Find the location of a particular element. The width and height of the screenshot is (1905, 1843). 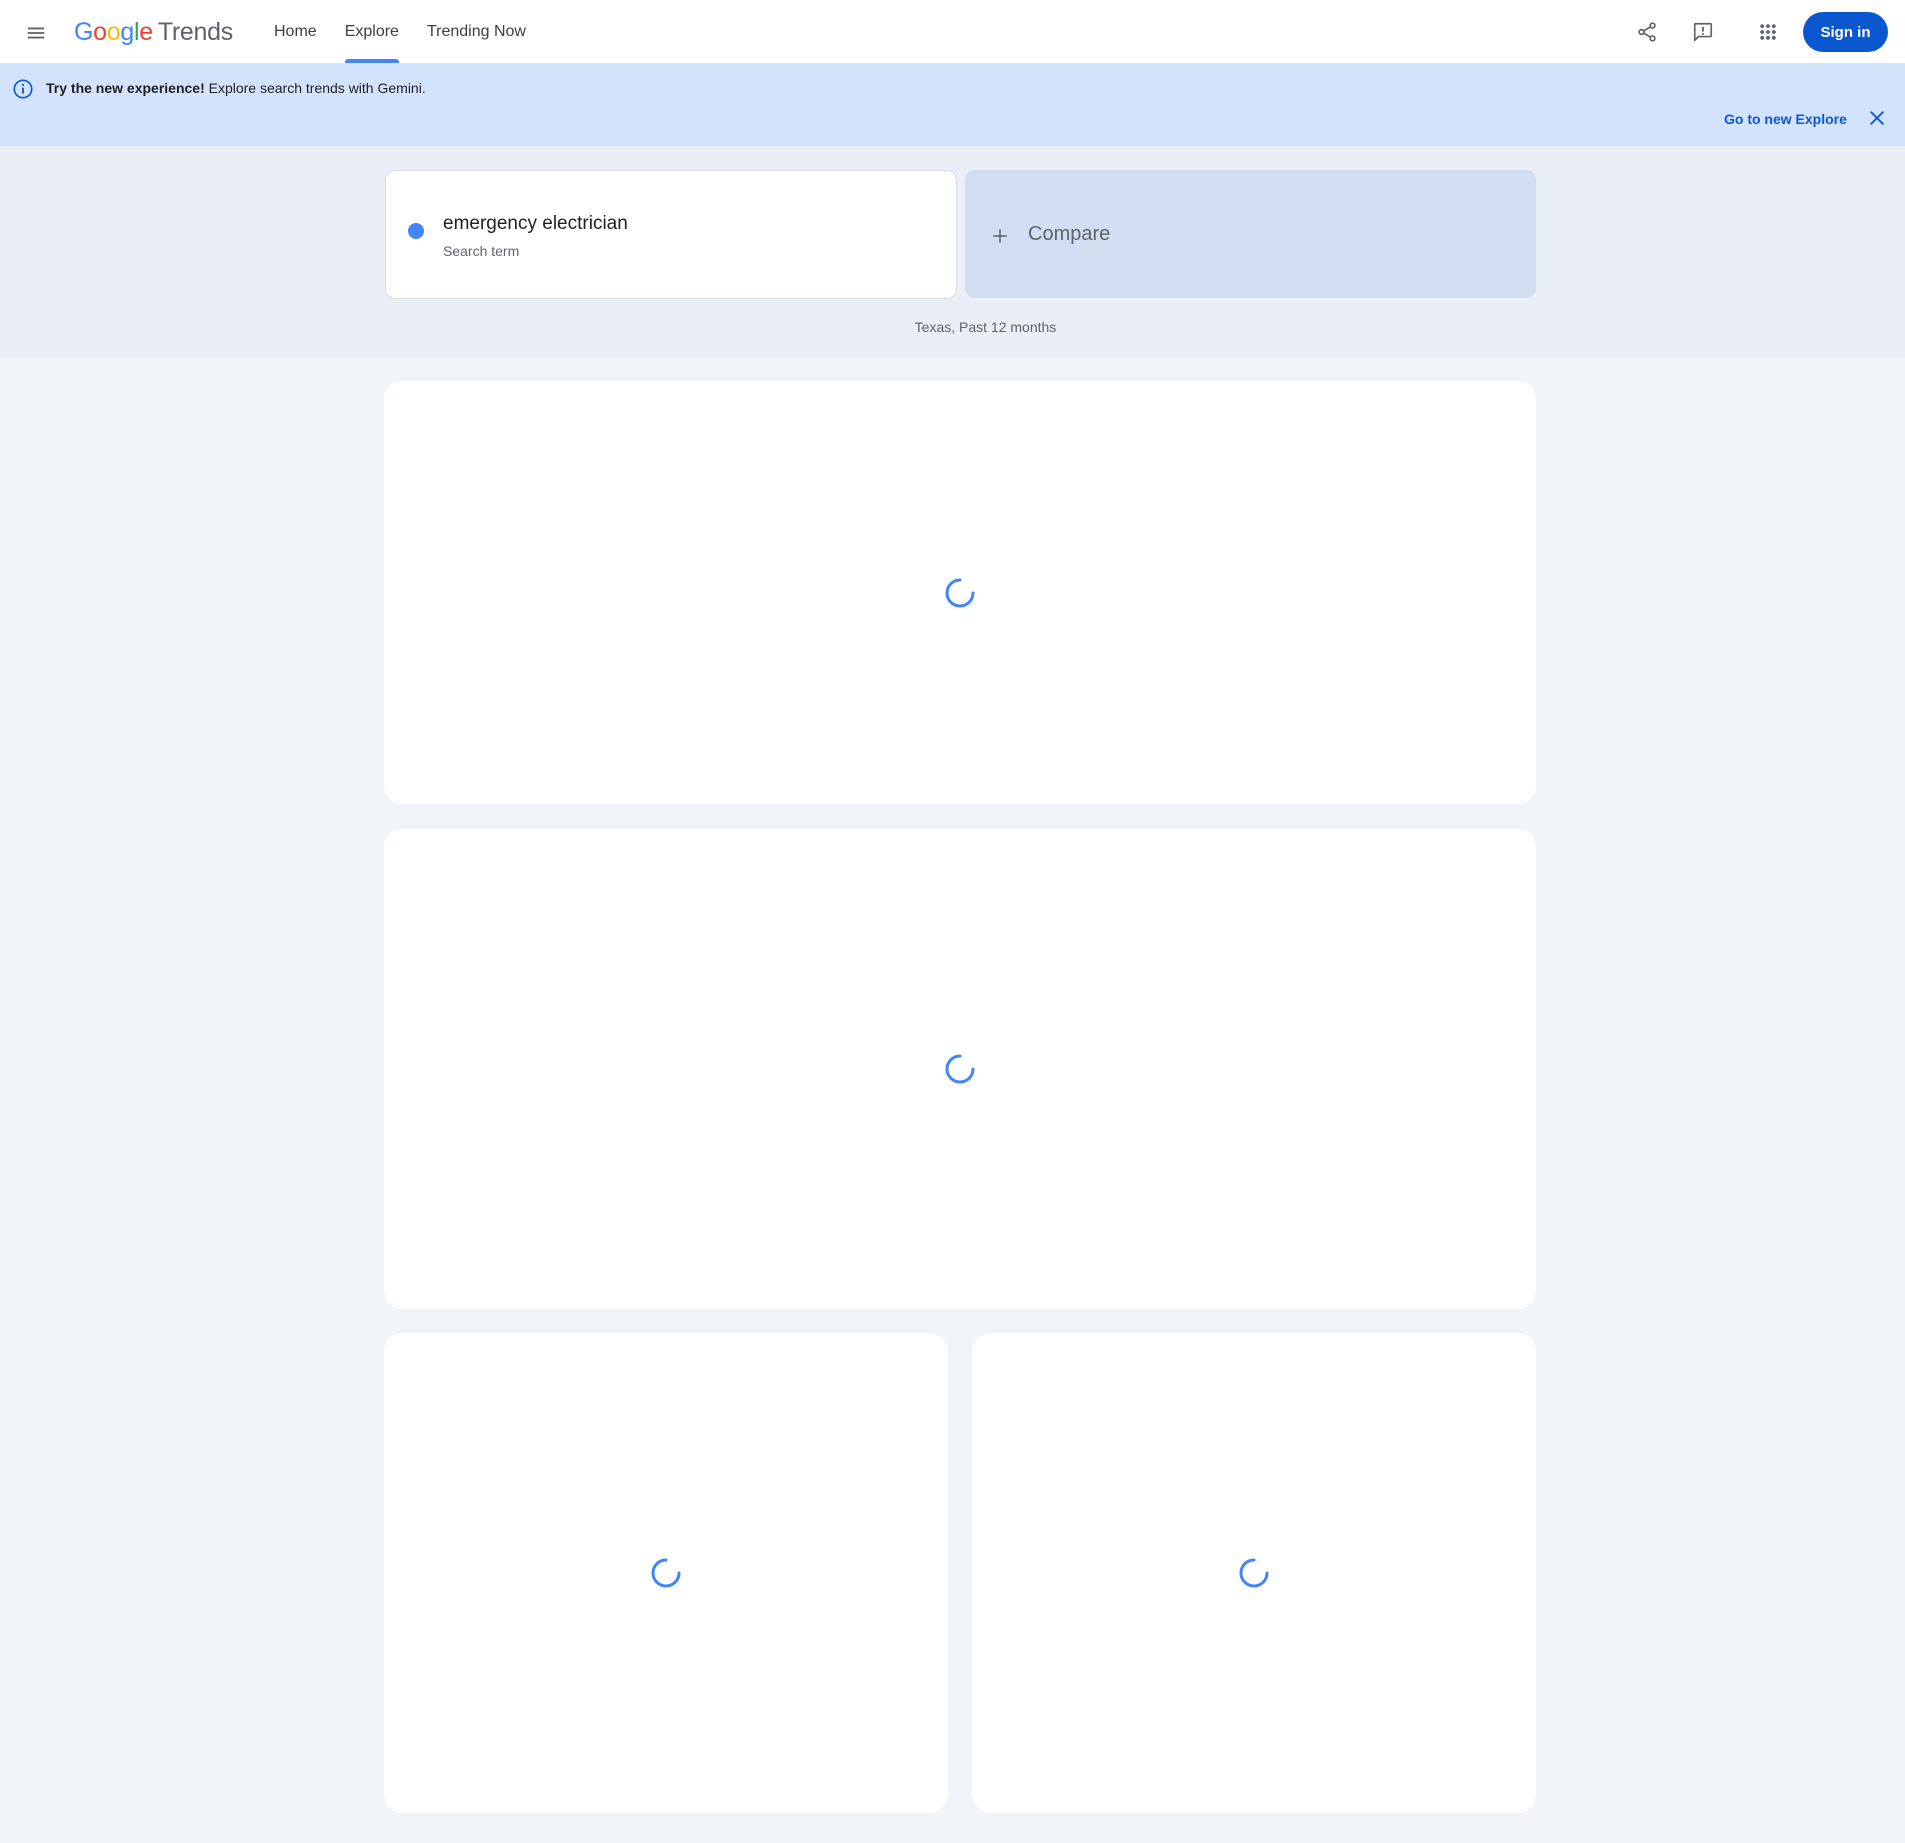

interest-over-time-panel is located at coordinates (960, 592).